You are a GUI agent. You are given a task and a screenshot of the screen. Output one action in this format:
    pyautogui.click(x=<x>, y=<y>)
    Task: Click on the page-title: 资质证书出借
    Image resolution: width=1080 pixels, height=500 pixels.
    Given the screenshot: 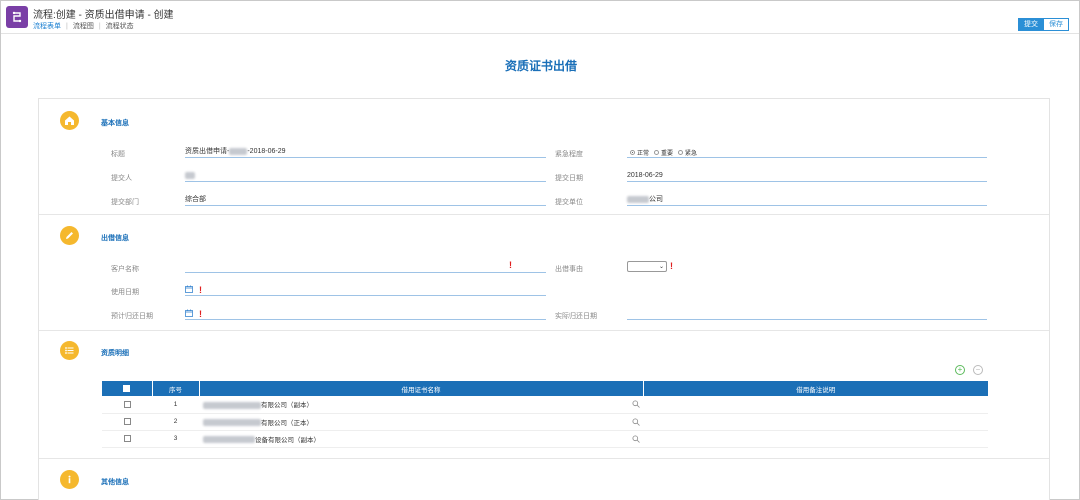 What is the action you would take?
    pyautogui.click(x=540, y=66)
    